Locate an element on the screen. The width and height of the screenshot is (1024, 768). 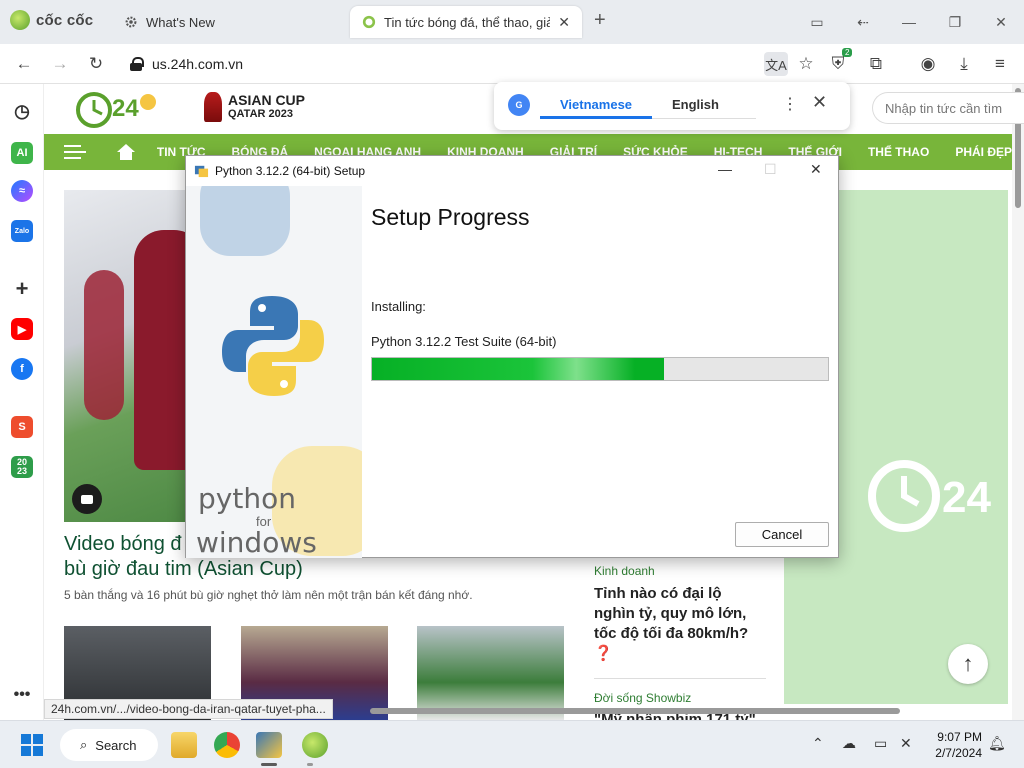
svg-text: 24 is located at coordinates (125, 108).